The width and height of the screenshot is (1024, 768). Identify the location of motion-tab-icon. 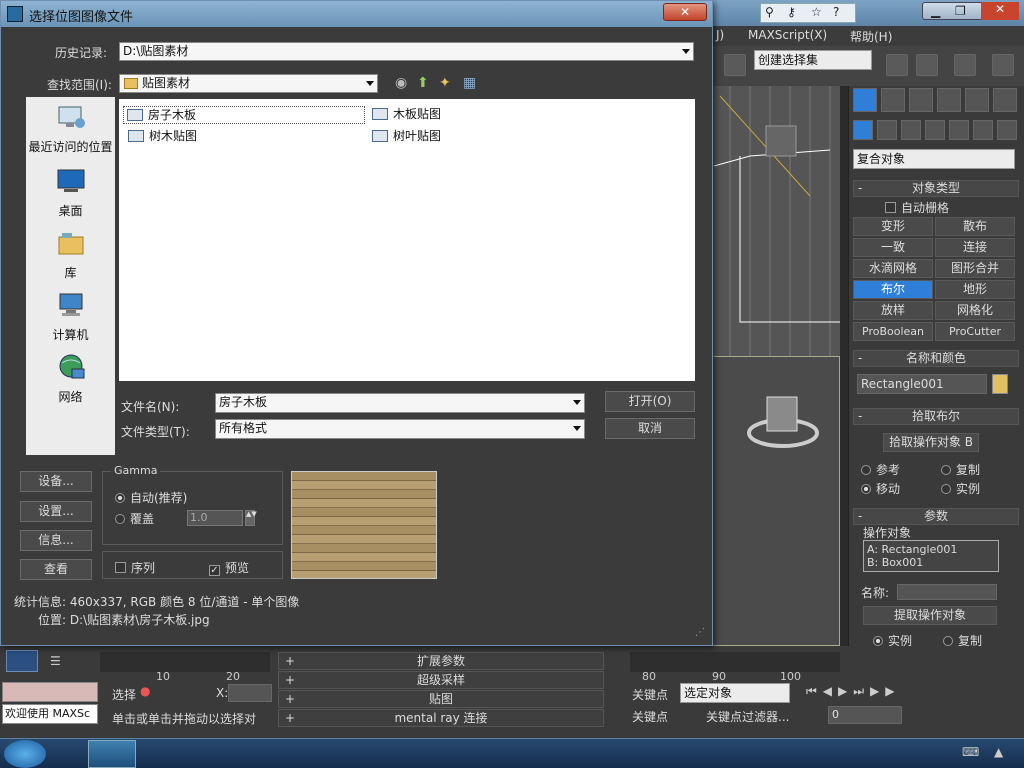
(949, 100).